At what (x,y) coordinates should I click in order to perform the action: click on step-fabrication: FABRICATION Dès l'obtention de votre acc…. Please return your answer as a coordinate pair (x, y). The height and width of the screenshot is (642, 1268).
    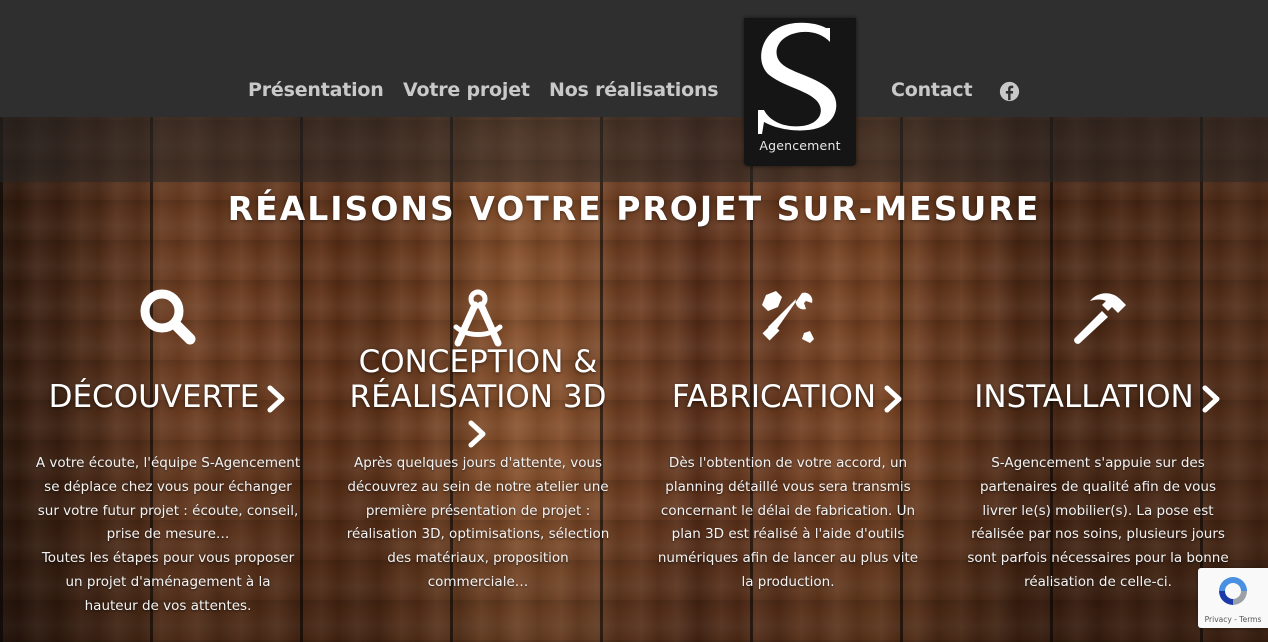
    Looking at the image, I should click on (788, 437).